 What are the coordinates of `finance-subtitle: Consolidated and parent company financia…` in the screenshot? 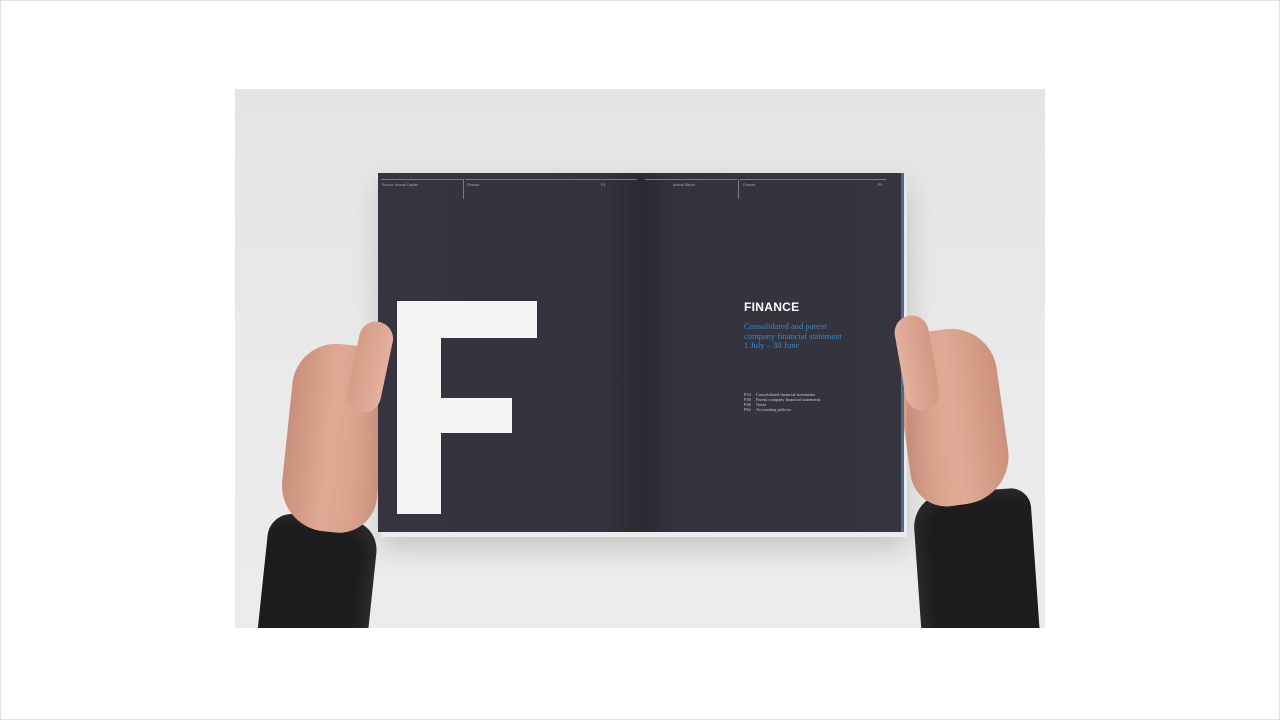 It's located at (814, 336).